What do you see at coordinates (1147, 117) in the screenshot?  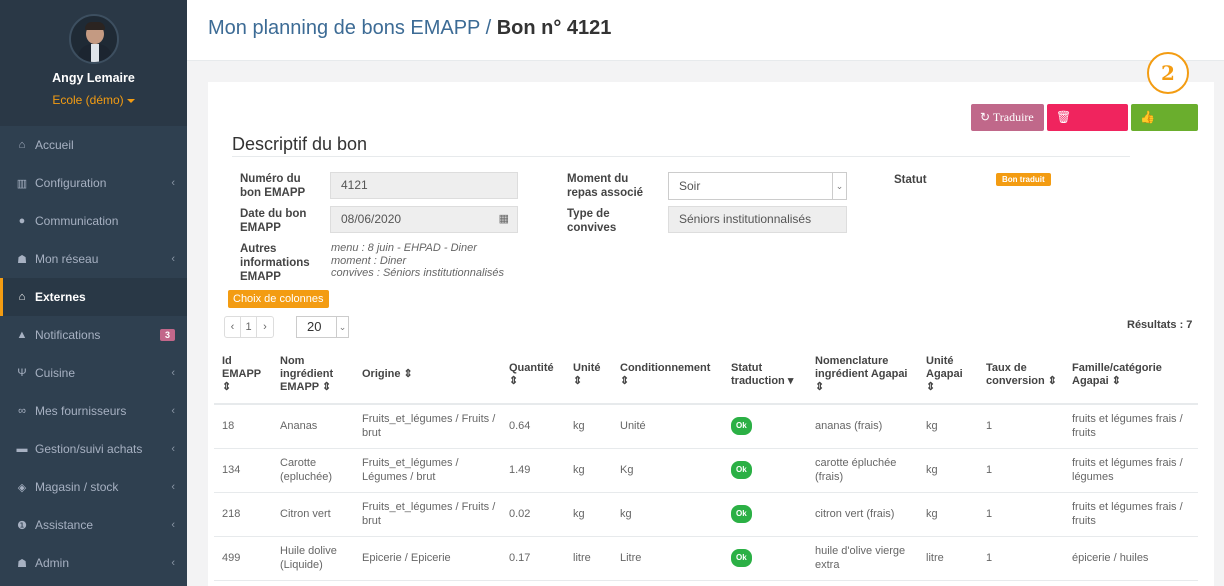 I see `thumbs-up-icon: 👍` at bounding box center [1147, 117].